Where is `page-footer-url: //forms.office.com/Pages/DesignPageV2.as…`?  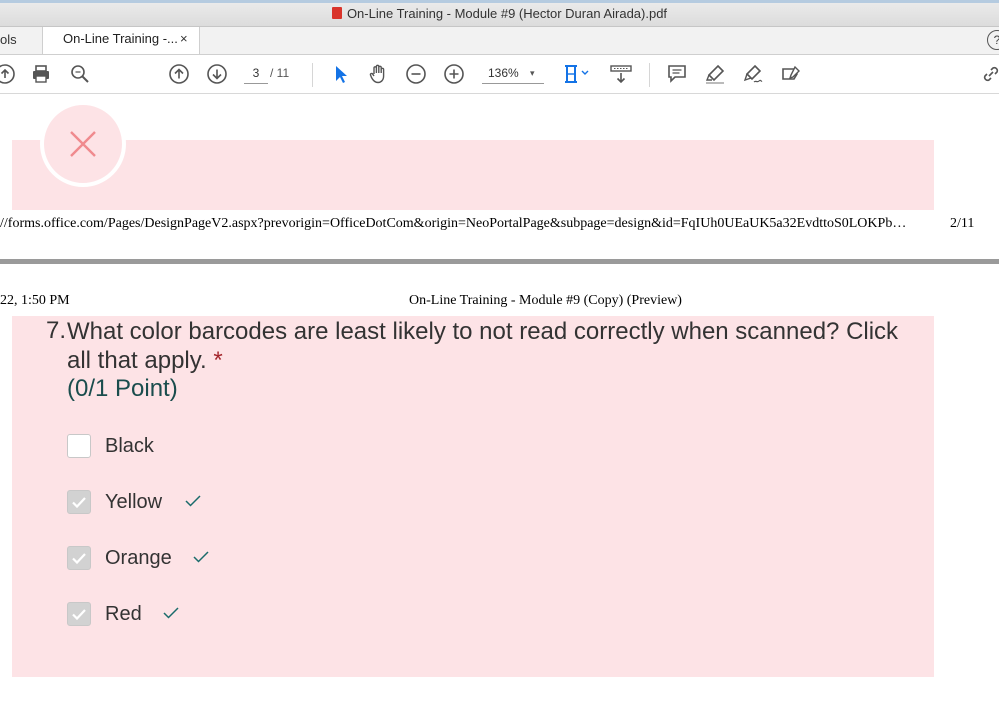
page-footer-url: //forms.office.com/Pages/DesignPageV2.as… is located at coordinates (453, 223).